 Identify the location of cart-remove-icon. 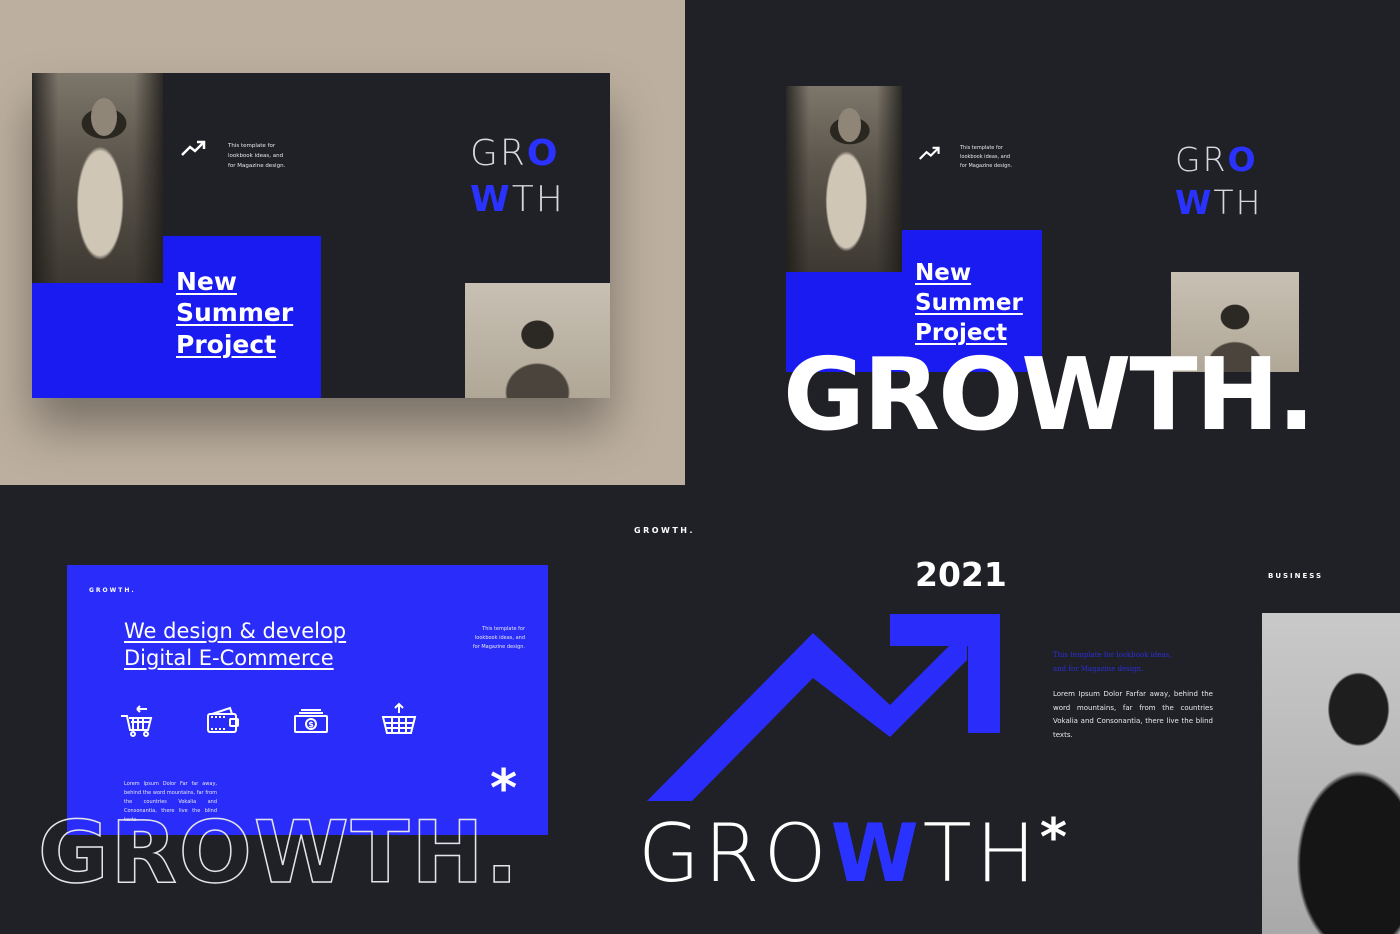
(137, 721).